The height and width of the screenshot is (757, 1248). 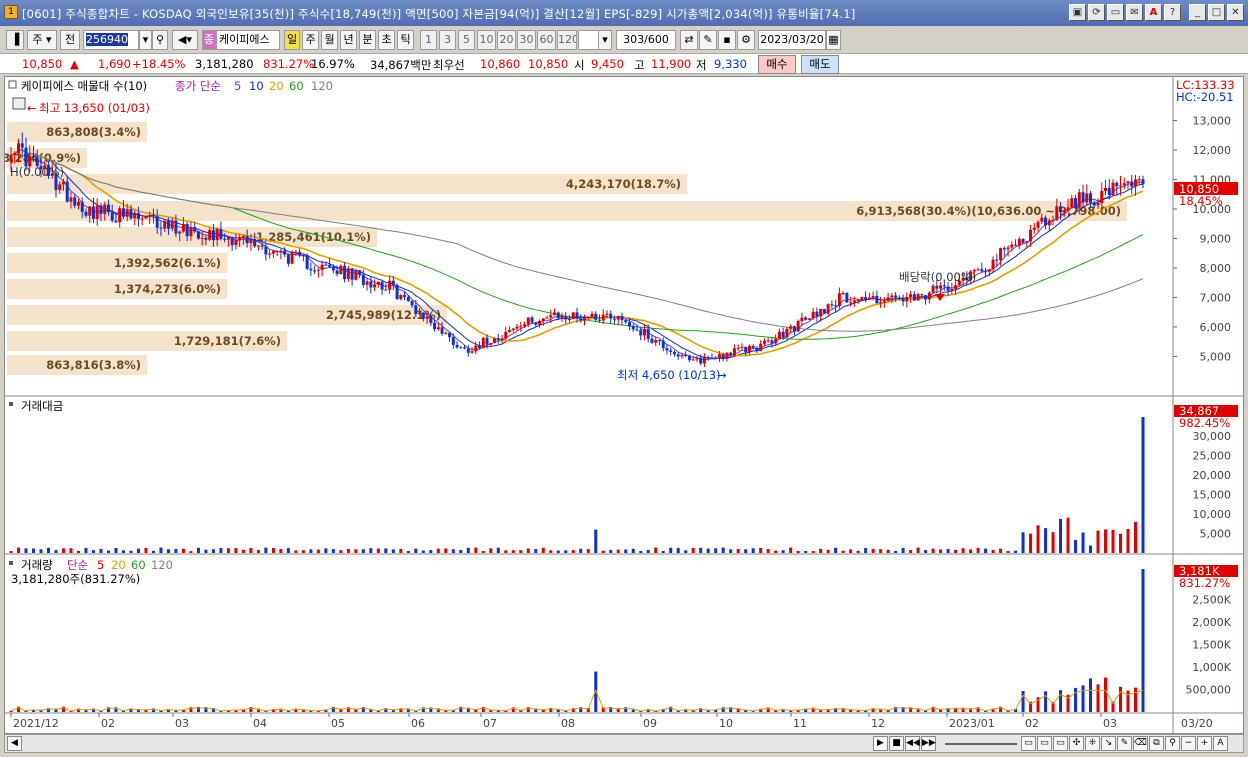 I want to click on step-forward-icon: ▶▶, so click(x=928, y=743).